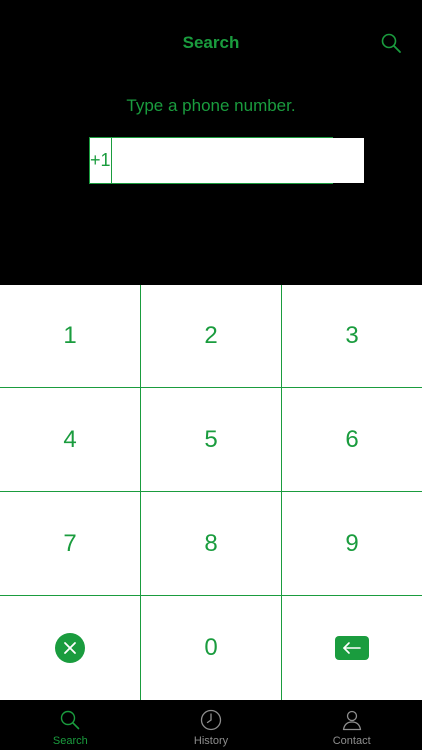  Describe the element at coordinates (352, 440) in the screenshot. I see `key-6: 6` at that location.